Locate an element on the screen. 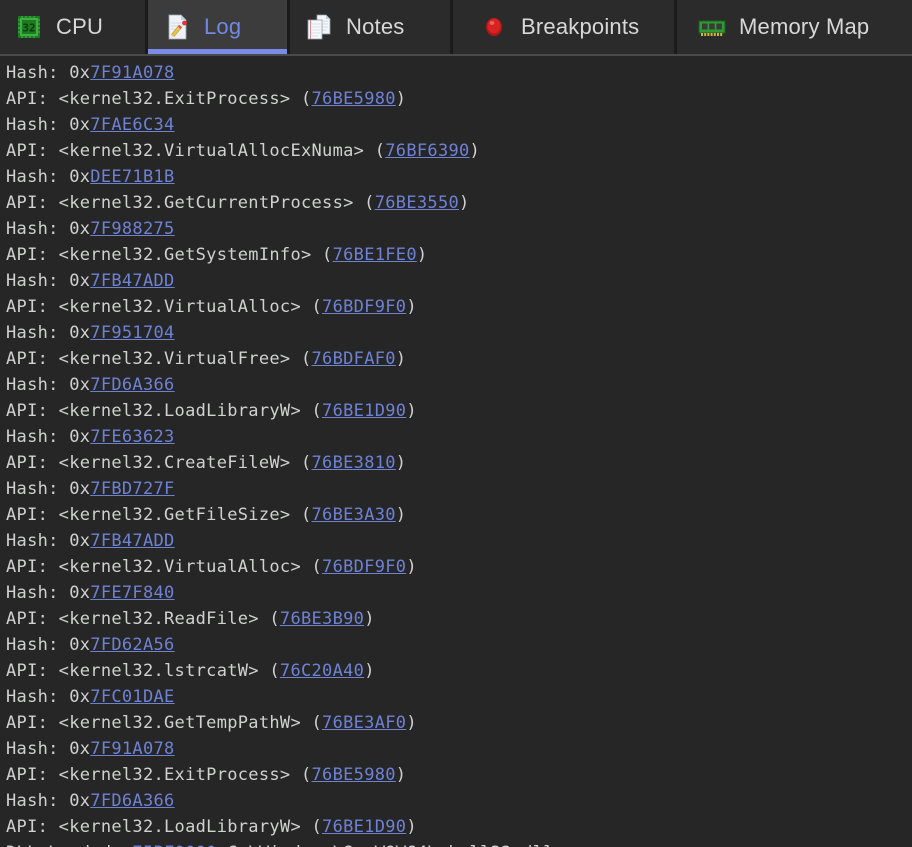 This screenshot has width=912, height=847. log-text: API: <kernel32.GetSystemInfo> ( is located at coordinates (169, 255).